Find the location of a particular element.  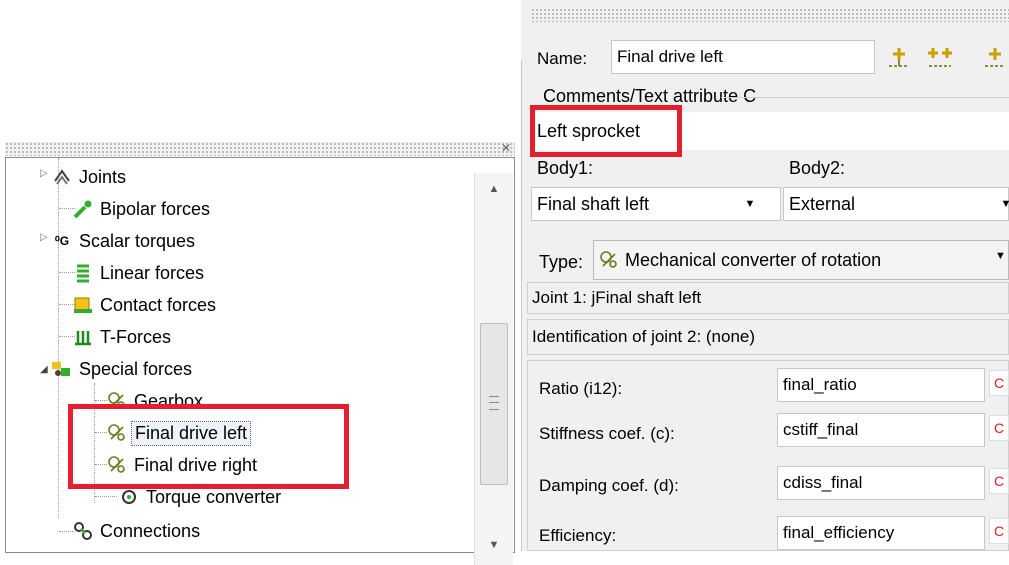

tree-item-contact-forces: Contact forces is located at coordinates (145, 305).